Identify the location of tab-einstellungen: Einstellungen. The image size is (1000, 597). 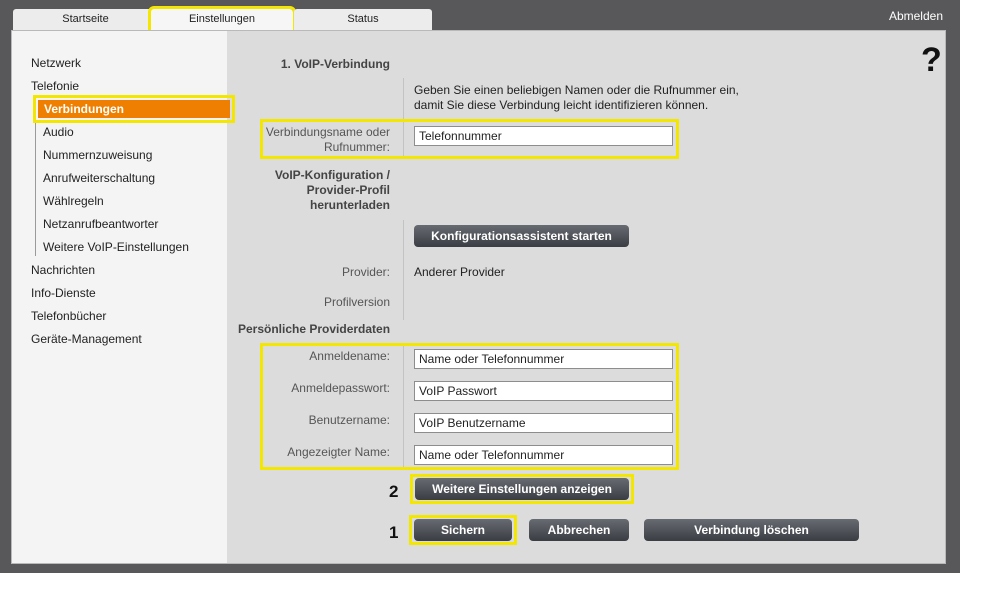
(222, 19).